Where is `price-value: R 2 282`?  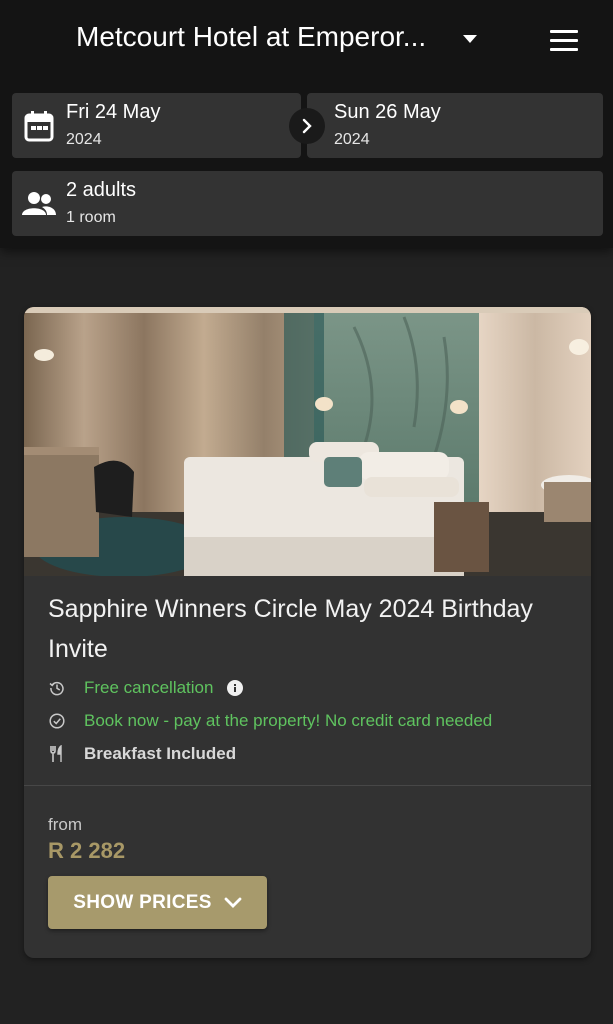
price-value: R 2 282 is located at coordinates (87, 850).